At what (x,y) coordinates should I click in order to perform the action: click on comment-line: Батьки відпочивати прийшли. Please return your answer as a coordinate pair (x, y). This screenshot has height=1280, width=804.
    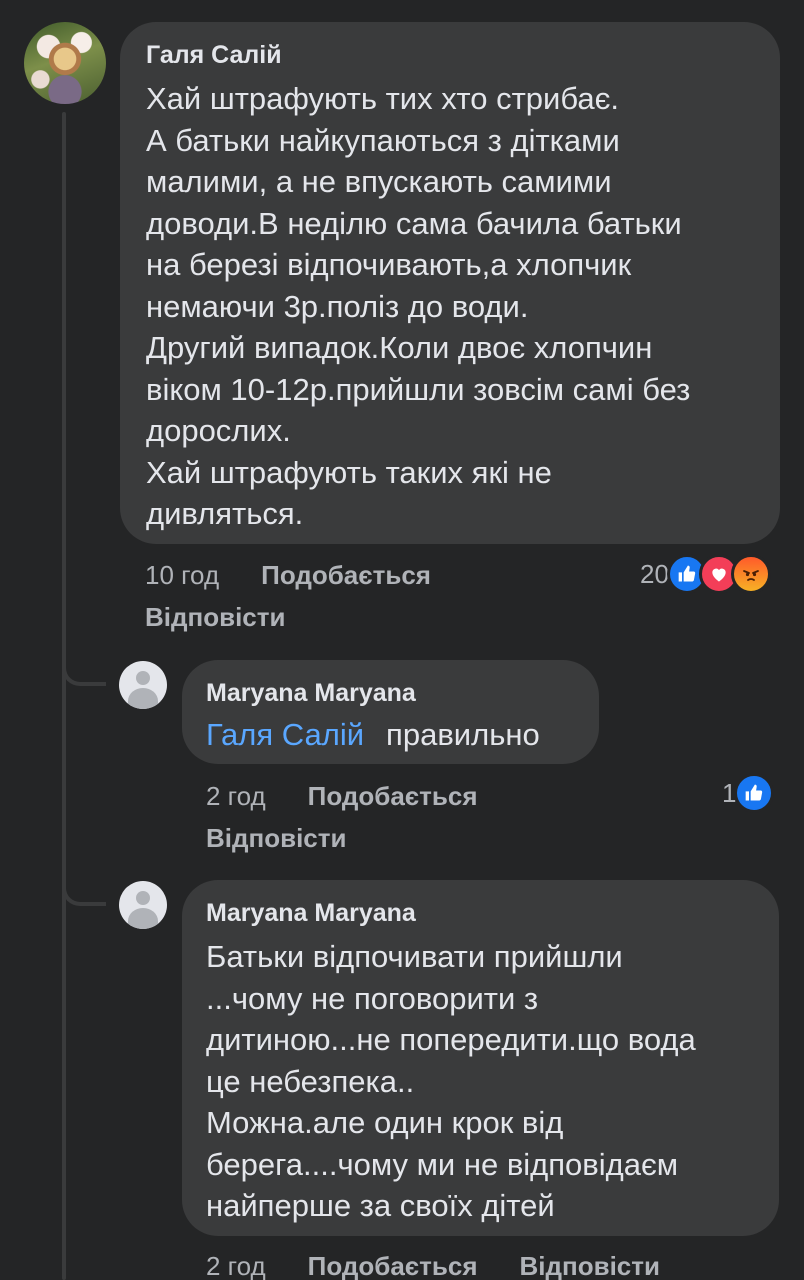
    Looking at the image, I should click on (414, 956).